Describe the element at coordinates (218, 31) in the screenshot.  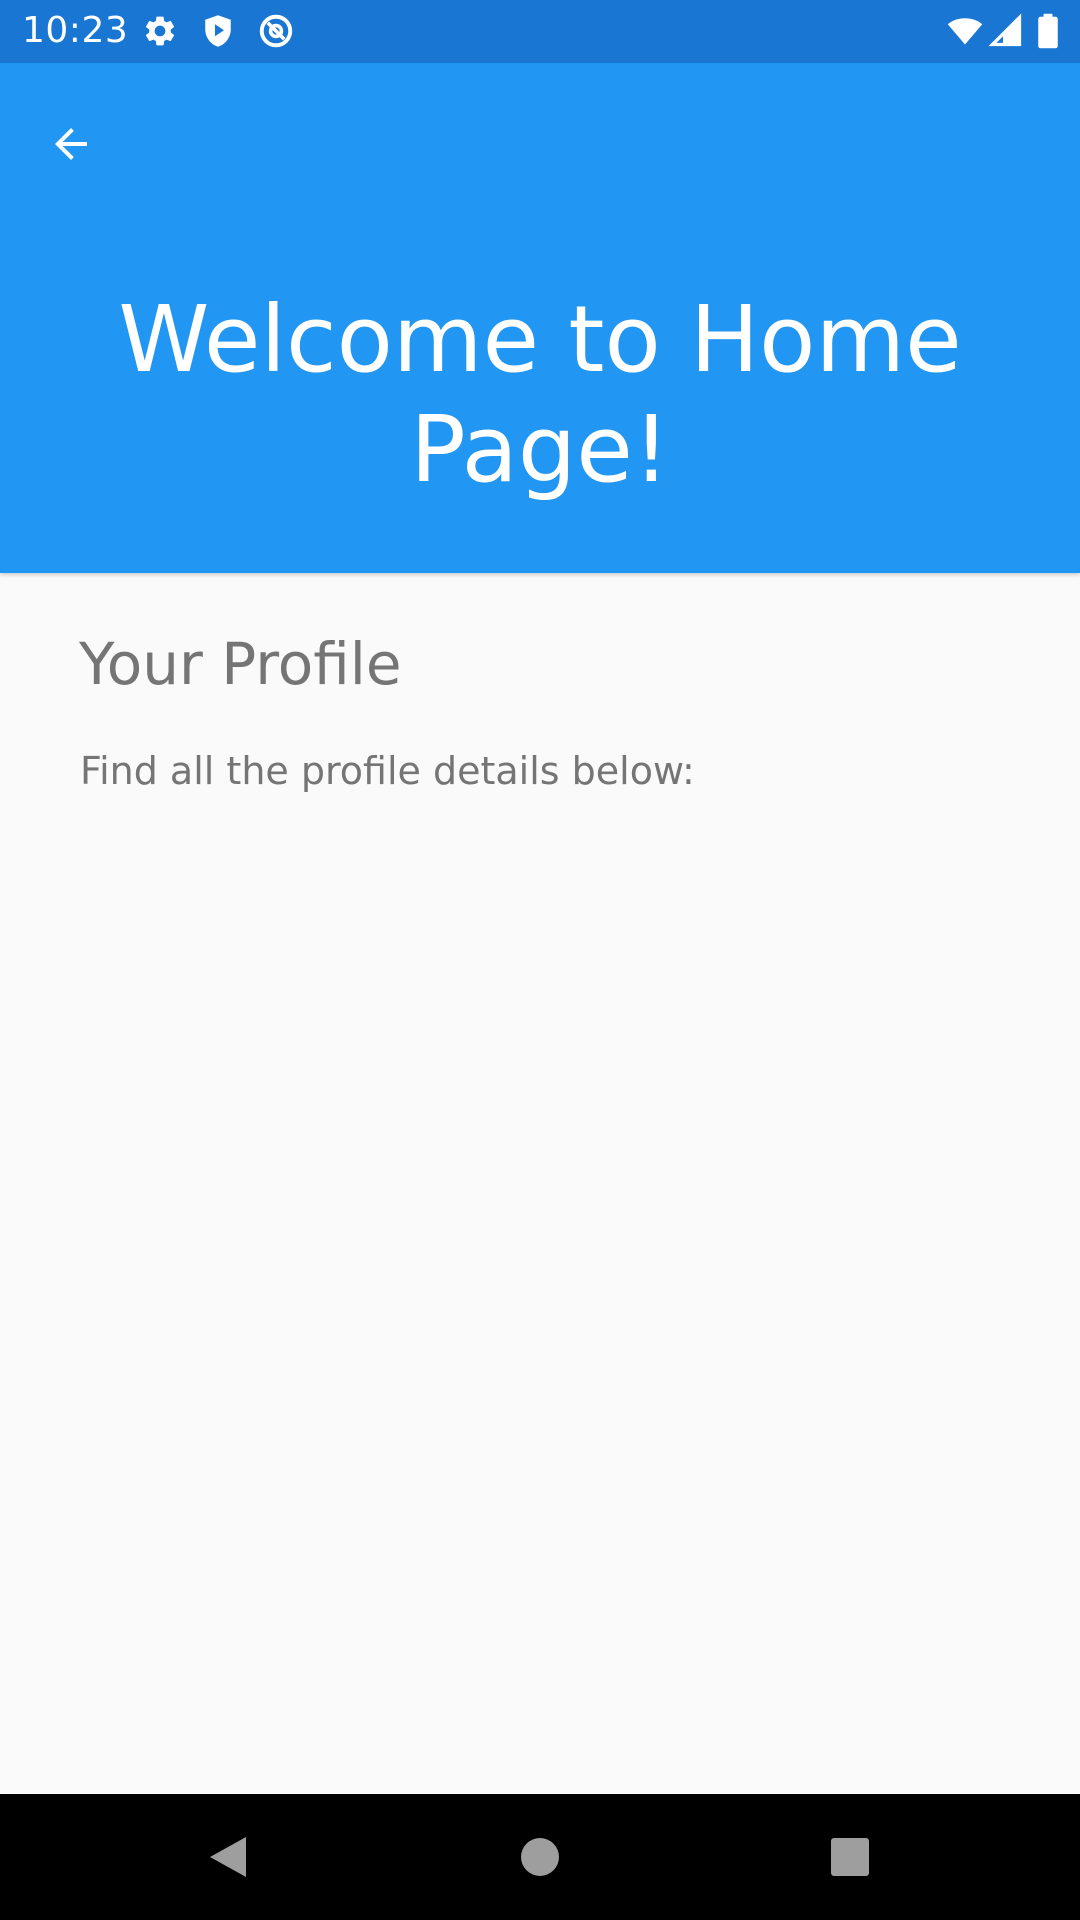
I see `shield-play-icon` at that location.